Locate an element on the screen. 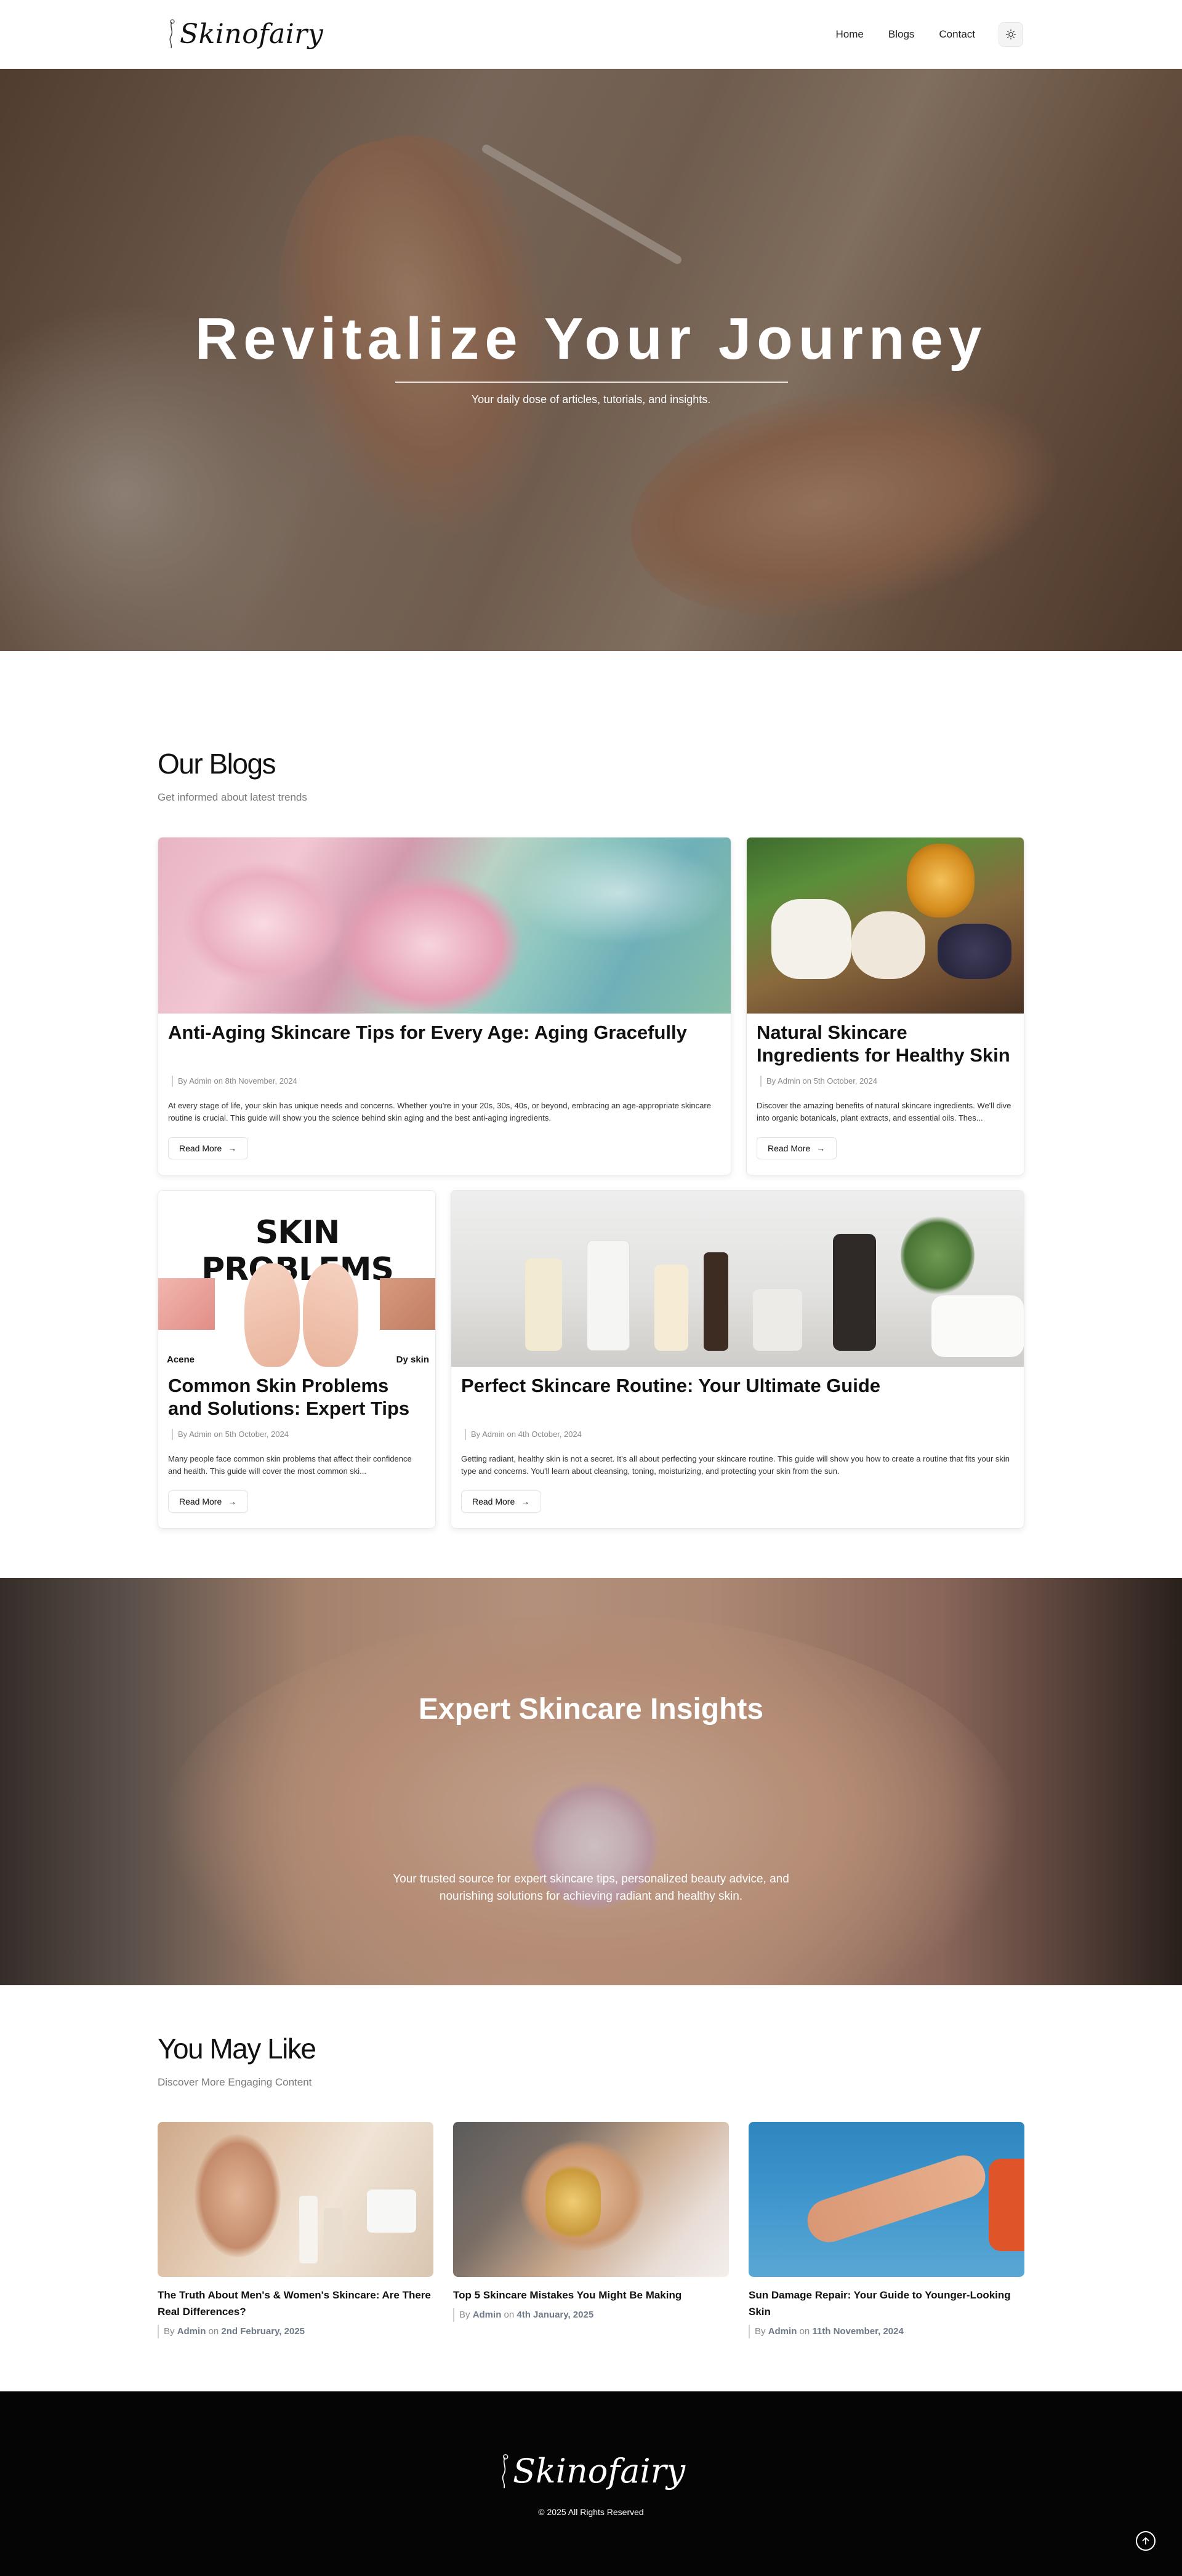 The width and height of the screenshot is (1182, 2576). you-may-like-title: You May Like is located at coordinates (237, 2049).